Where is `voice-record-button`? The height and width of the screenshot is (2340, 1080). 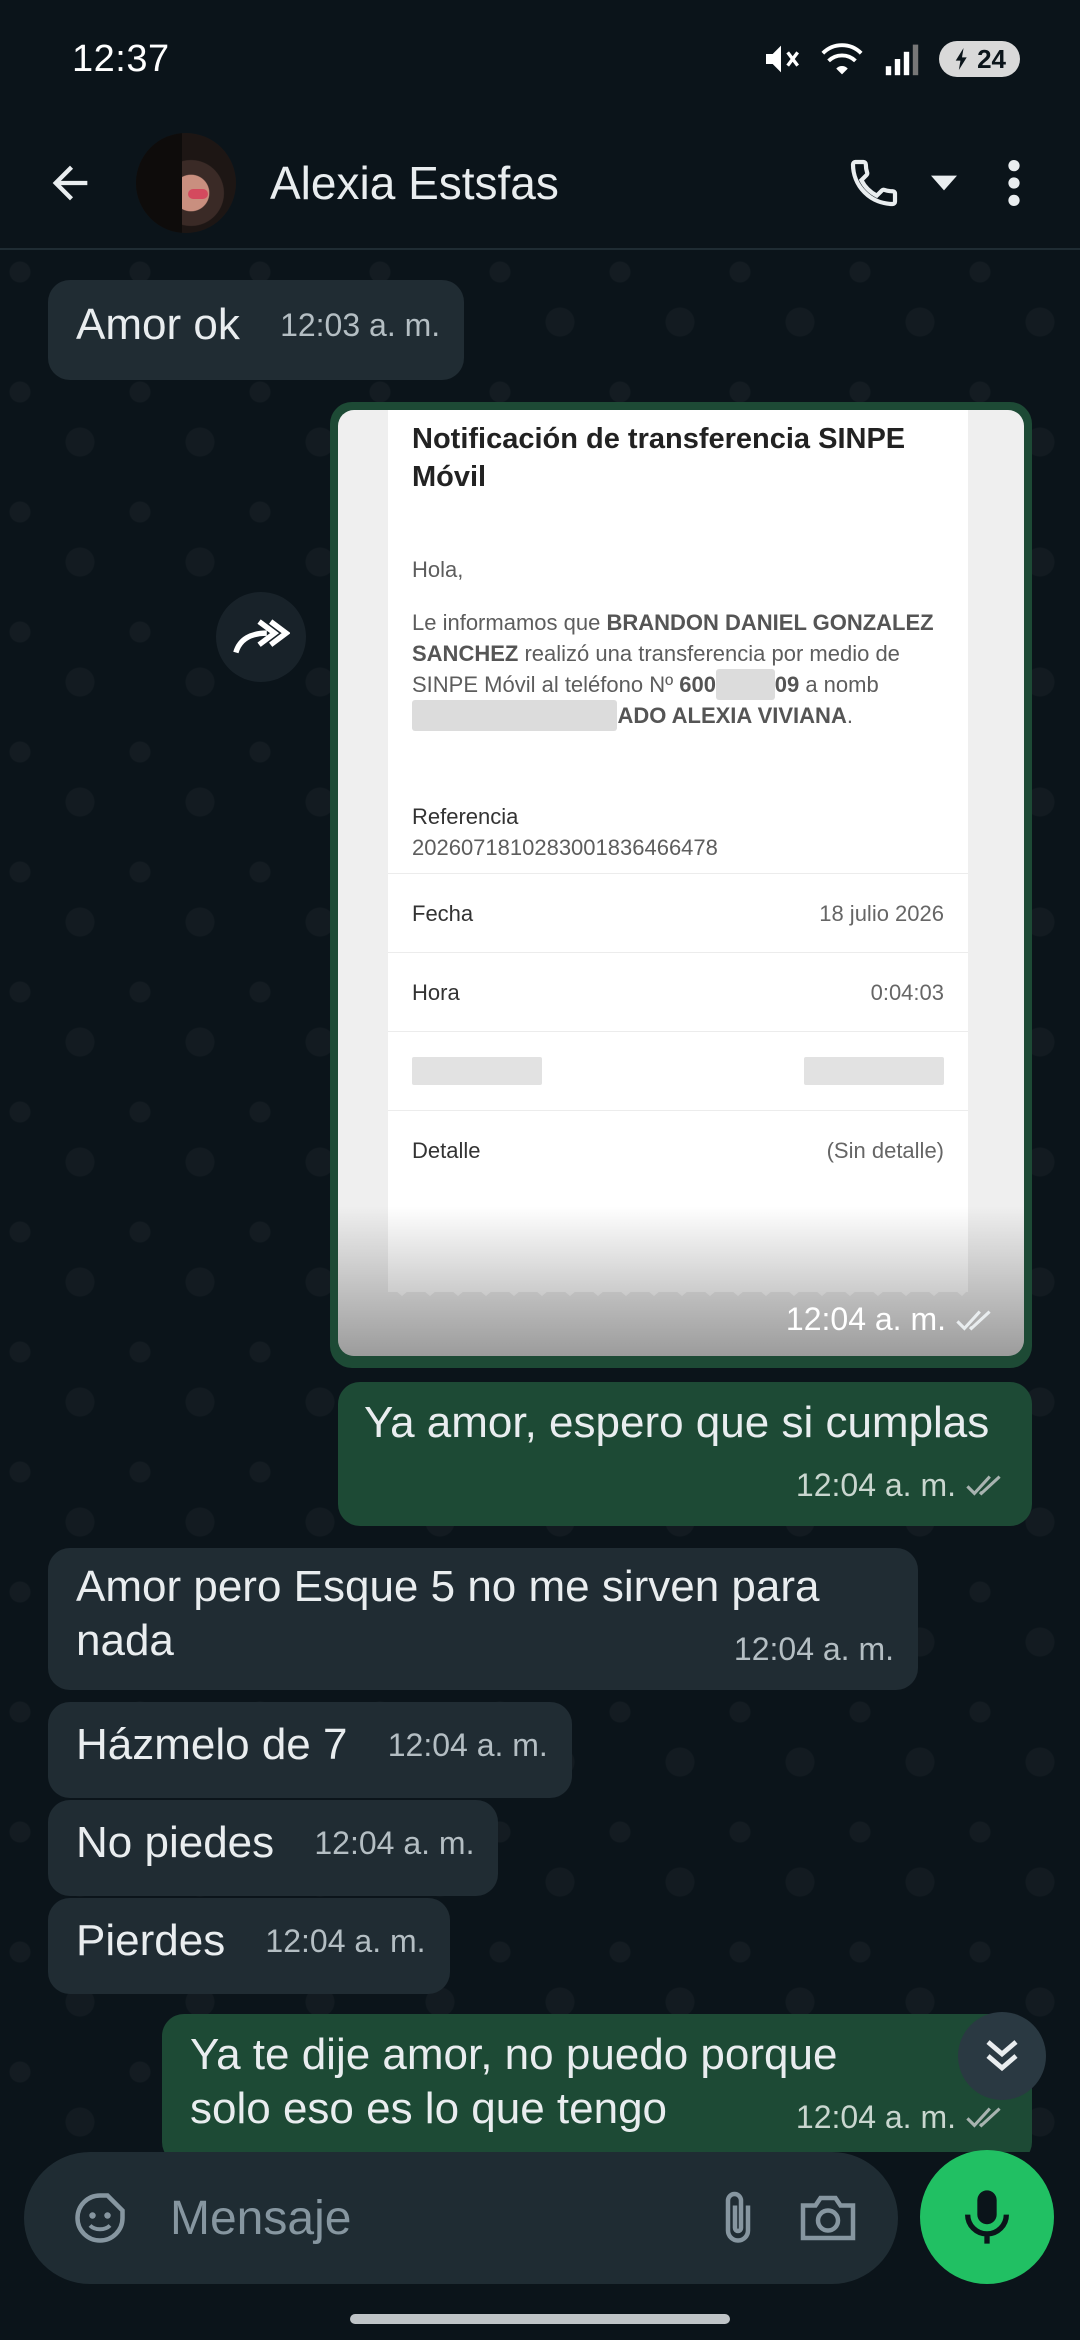 voice-record-button is located at coordinates (987, 2217).